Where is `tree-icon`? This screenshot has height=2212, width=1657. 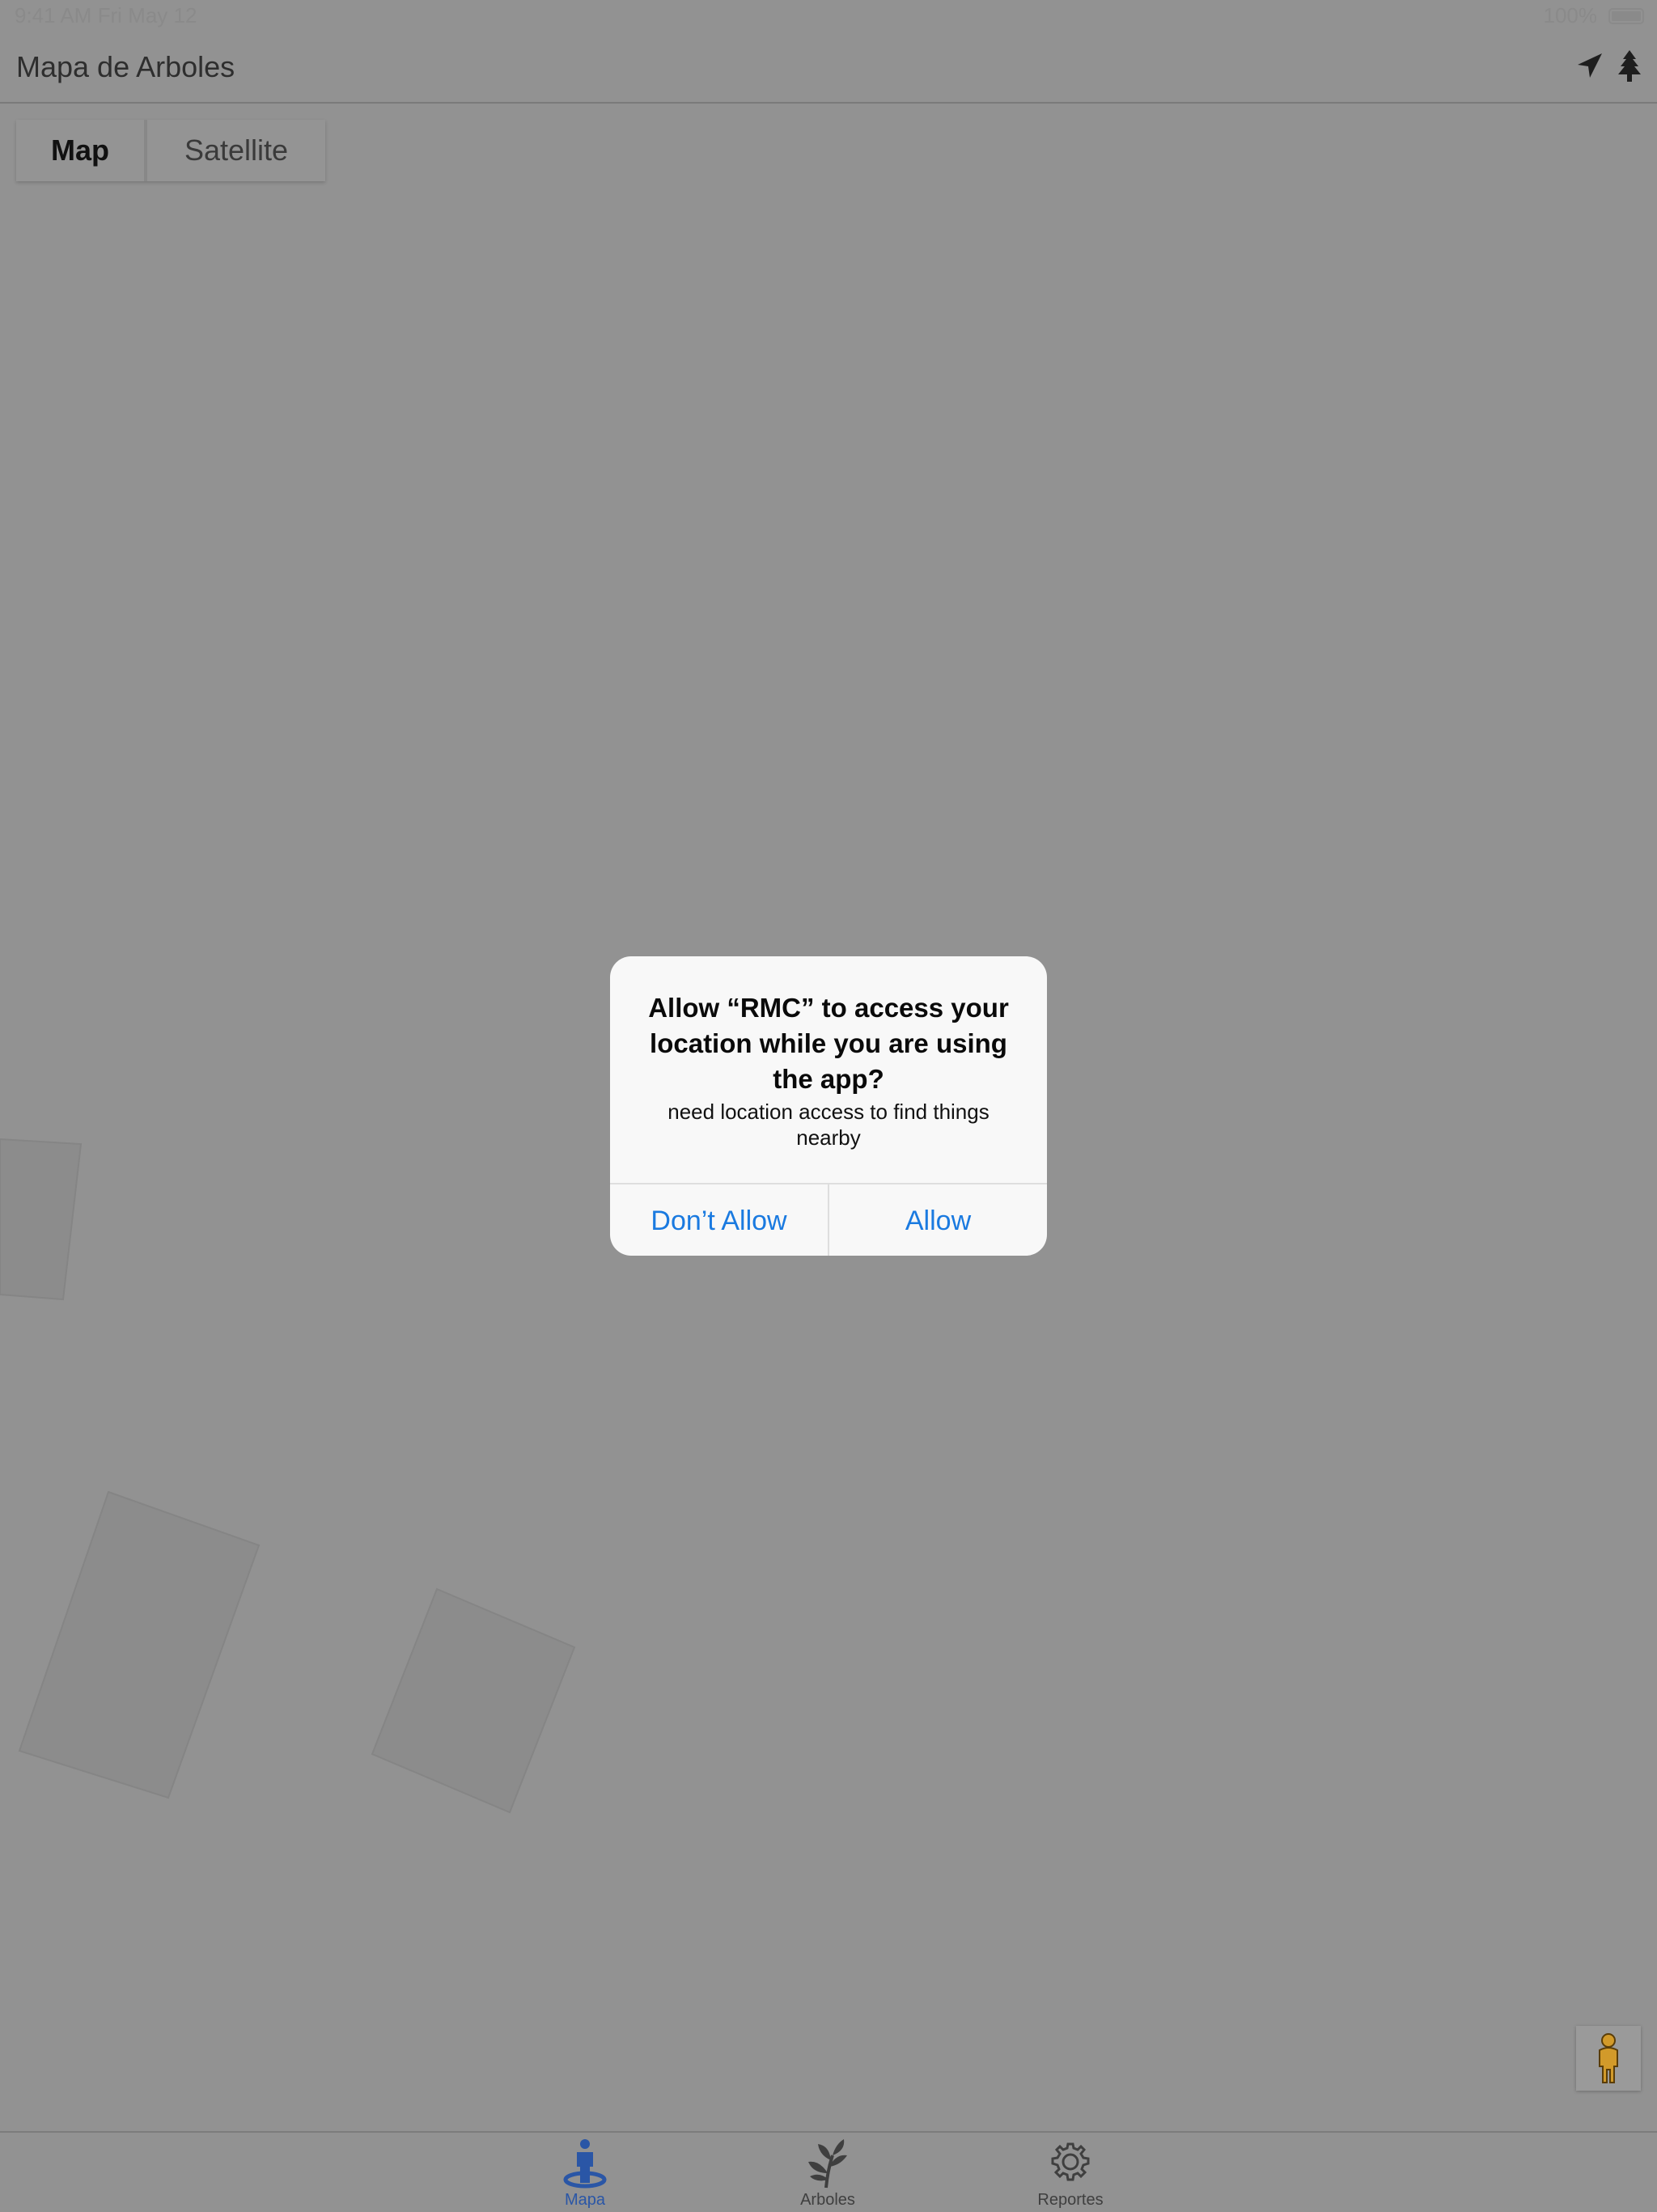
tree-icon is located at coordinates (1629, 66).